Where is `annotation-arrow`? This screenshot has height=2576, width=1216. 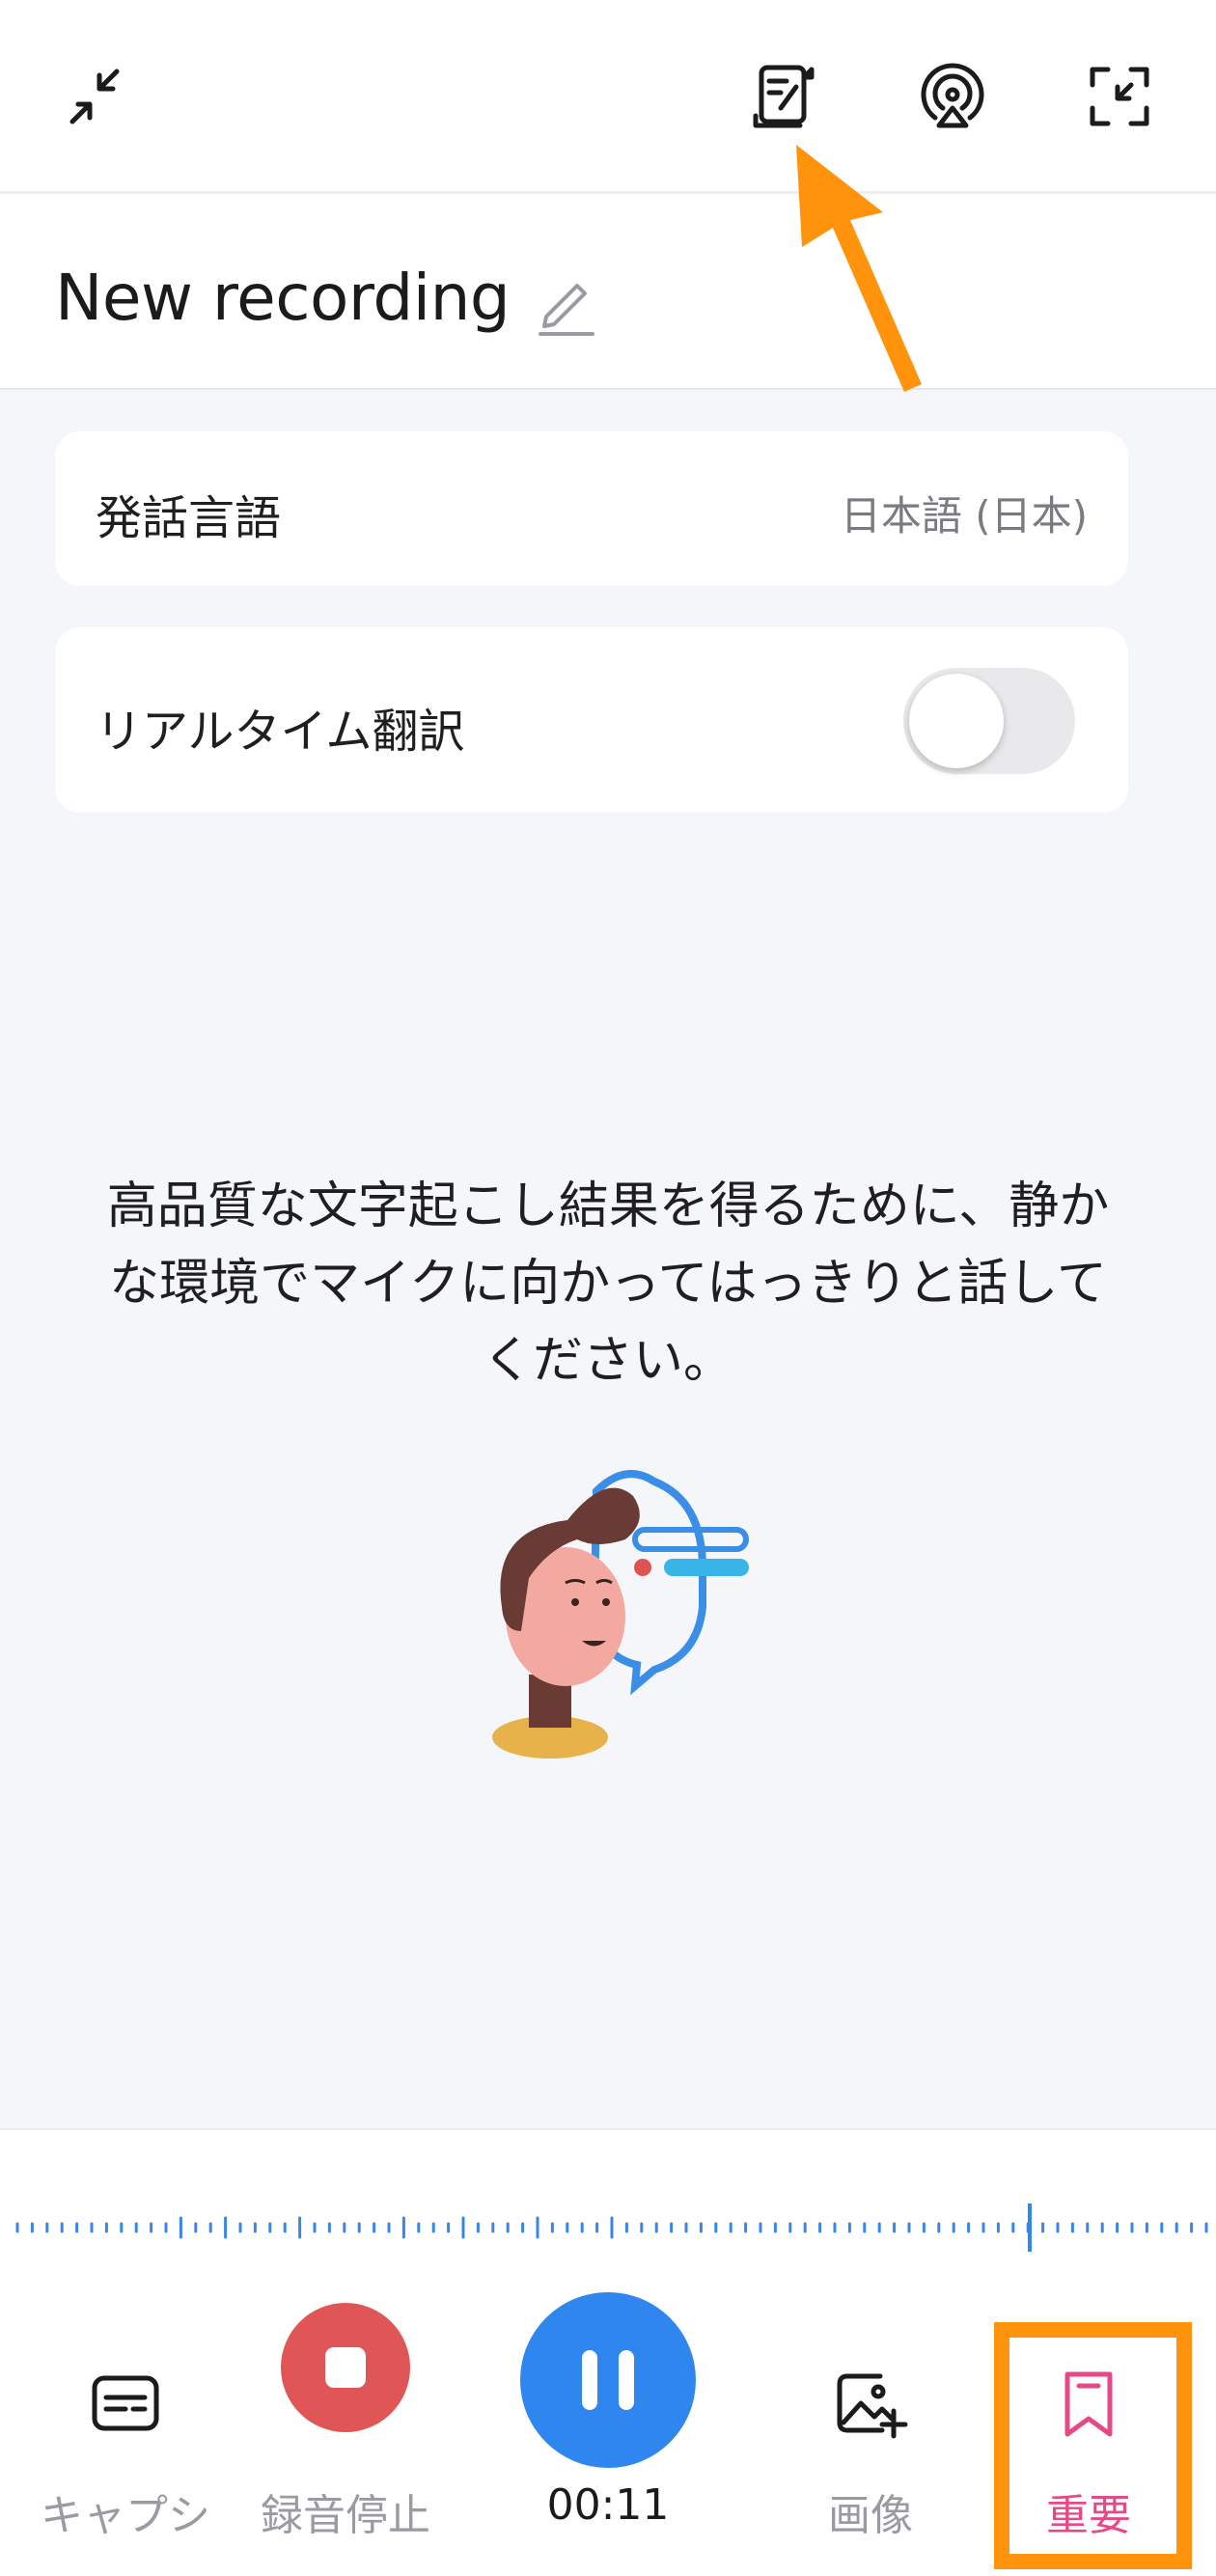
annotation-arrow is located at coordinates (859, 268).